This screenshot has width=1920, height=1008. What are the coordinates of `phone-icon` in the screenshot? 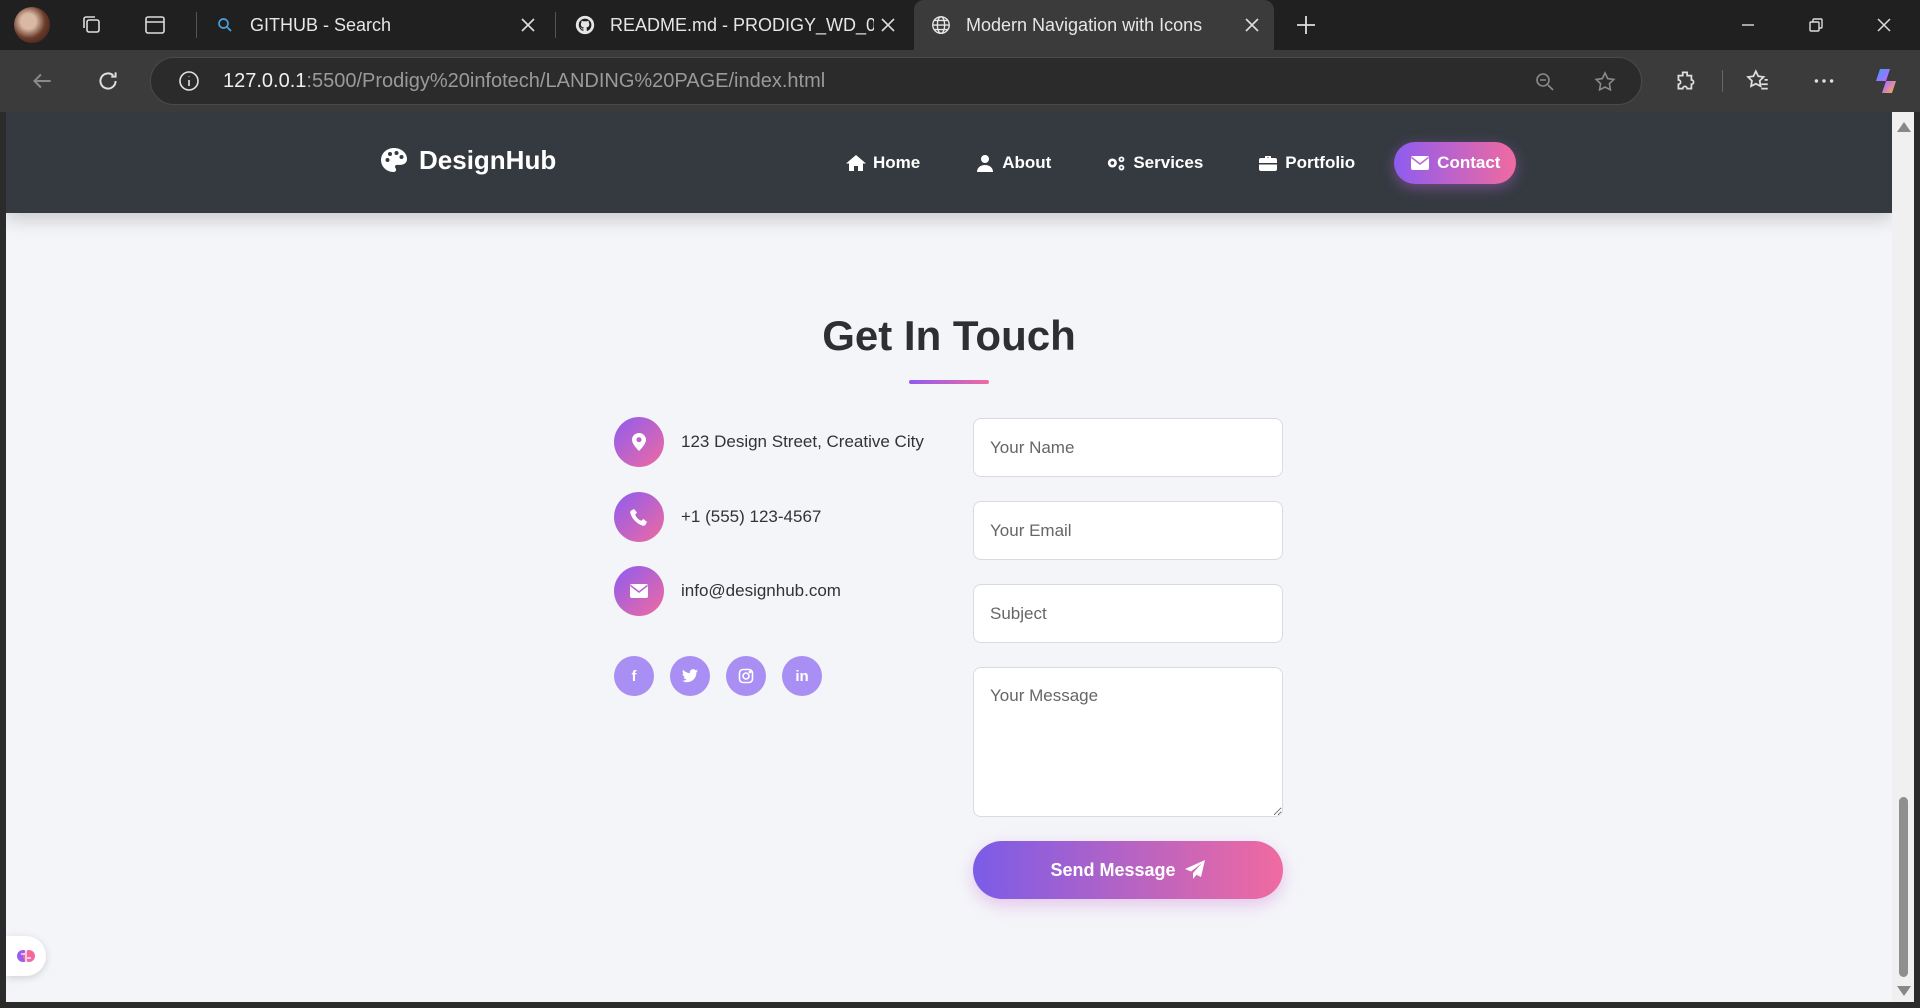 It's located at (639, 517).